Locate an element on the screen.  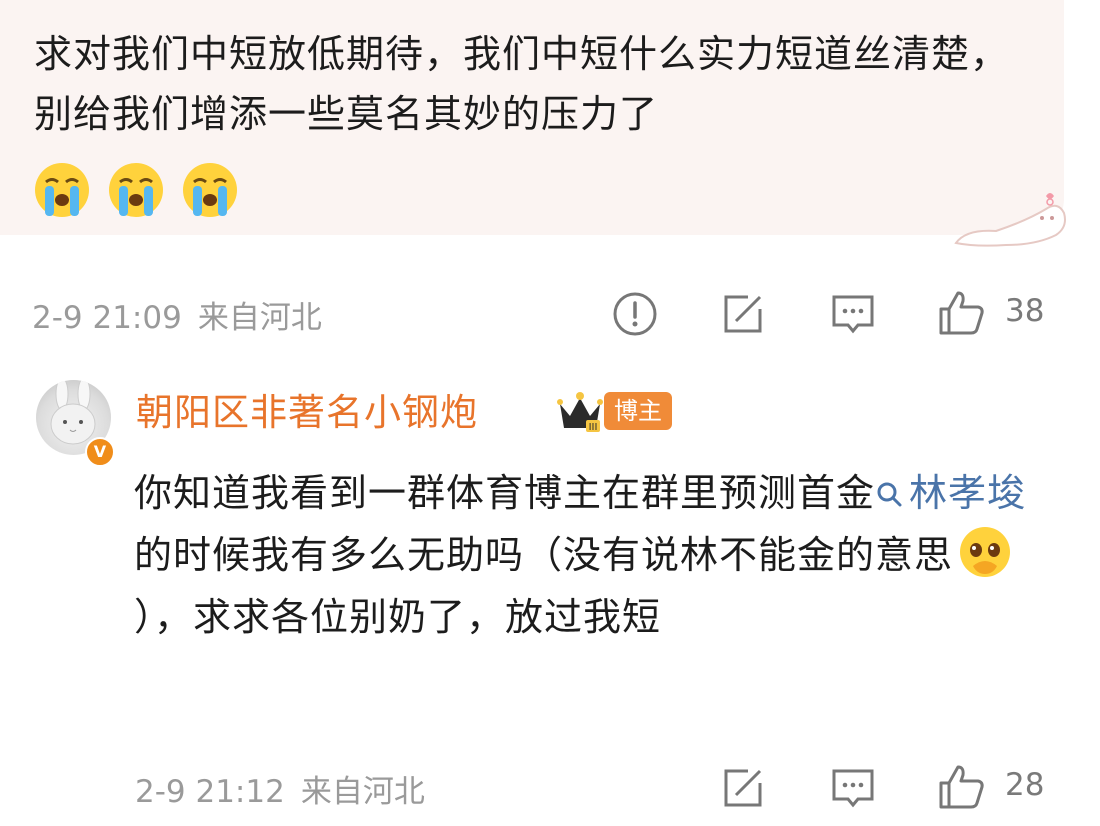
reply-text-part: 的时候我有多么无助吗（没有说林不能金的意思 is located at coordinates (544, 555).